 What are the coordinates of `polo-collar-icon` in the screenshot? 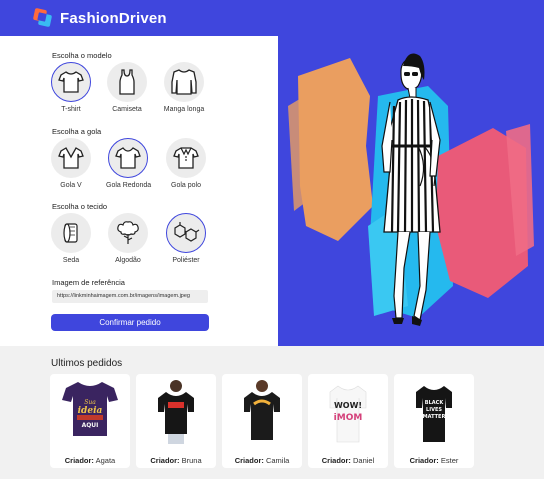 It's located at (186, 158).